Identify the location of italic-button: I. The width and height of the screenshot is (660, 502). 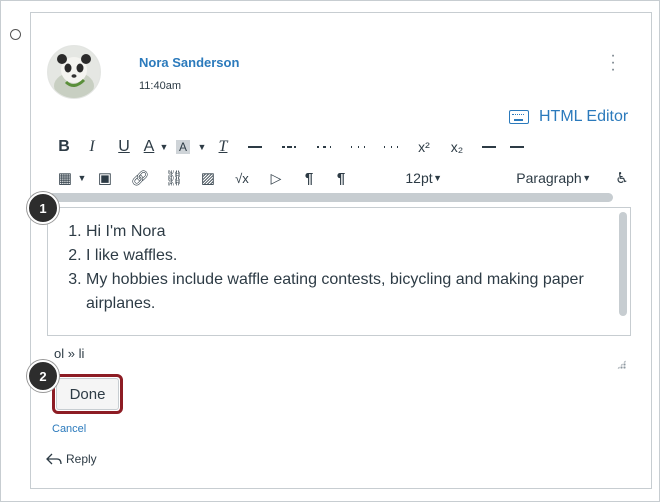
(92, 147).